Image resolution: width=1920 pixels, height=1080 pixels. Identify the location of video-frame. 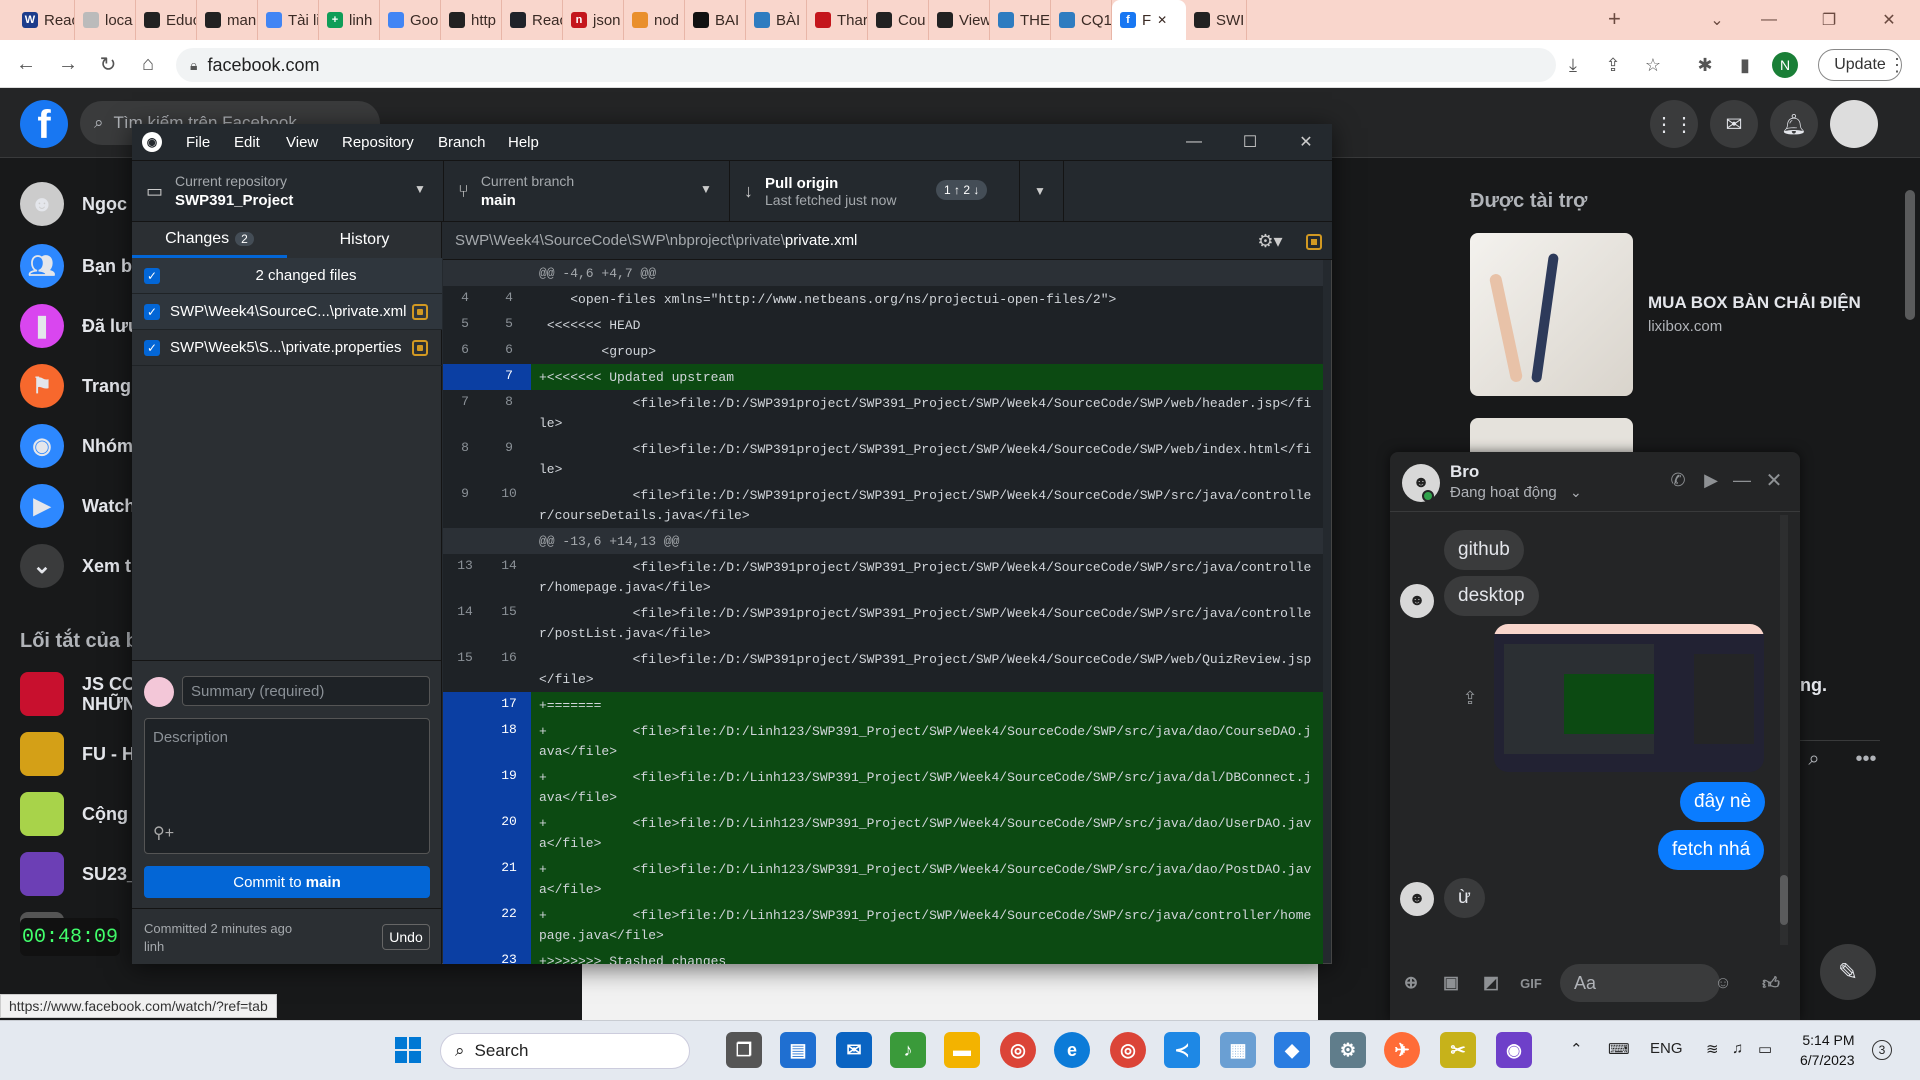
(950, 990).